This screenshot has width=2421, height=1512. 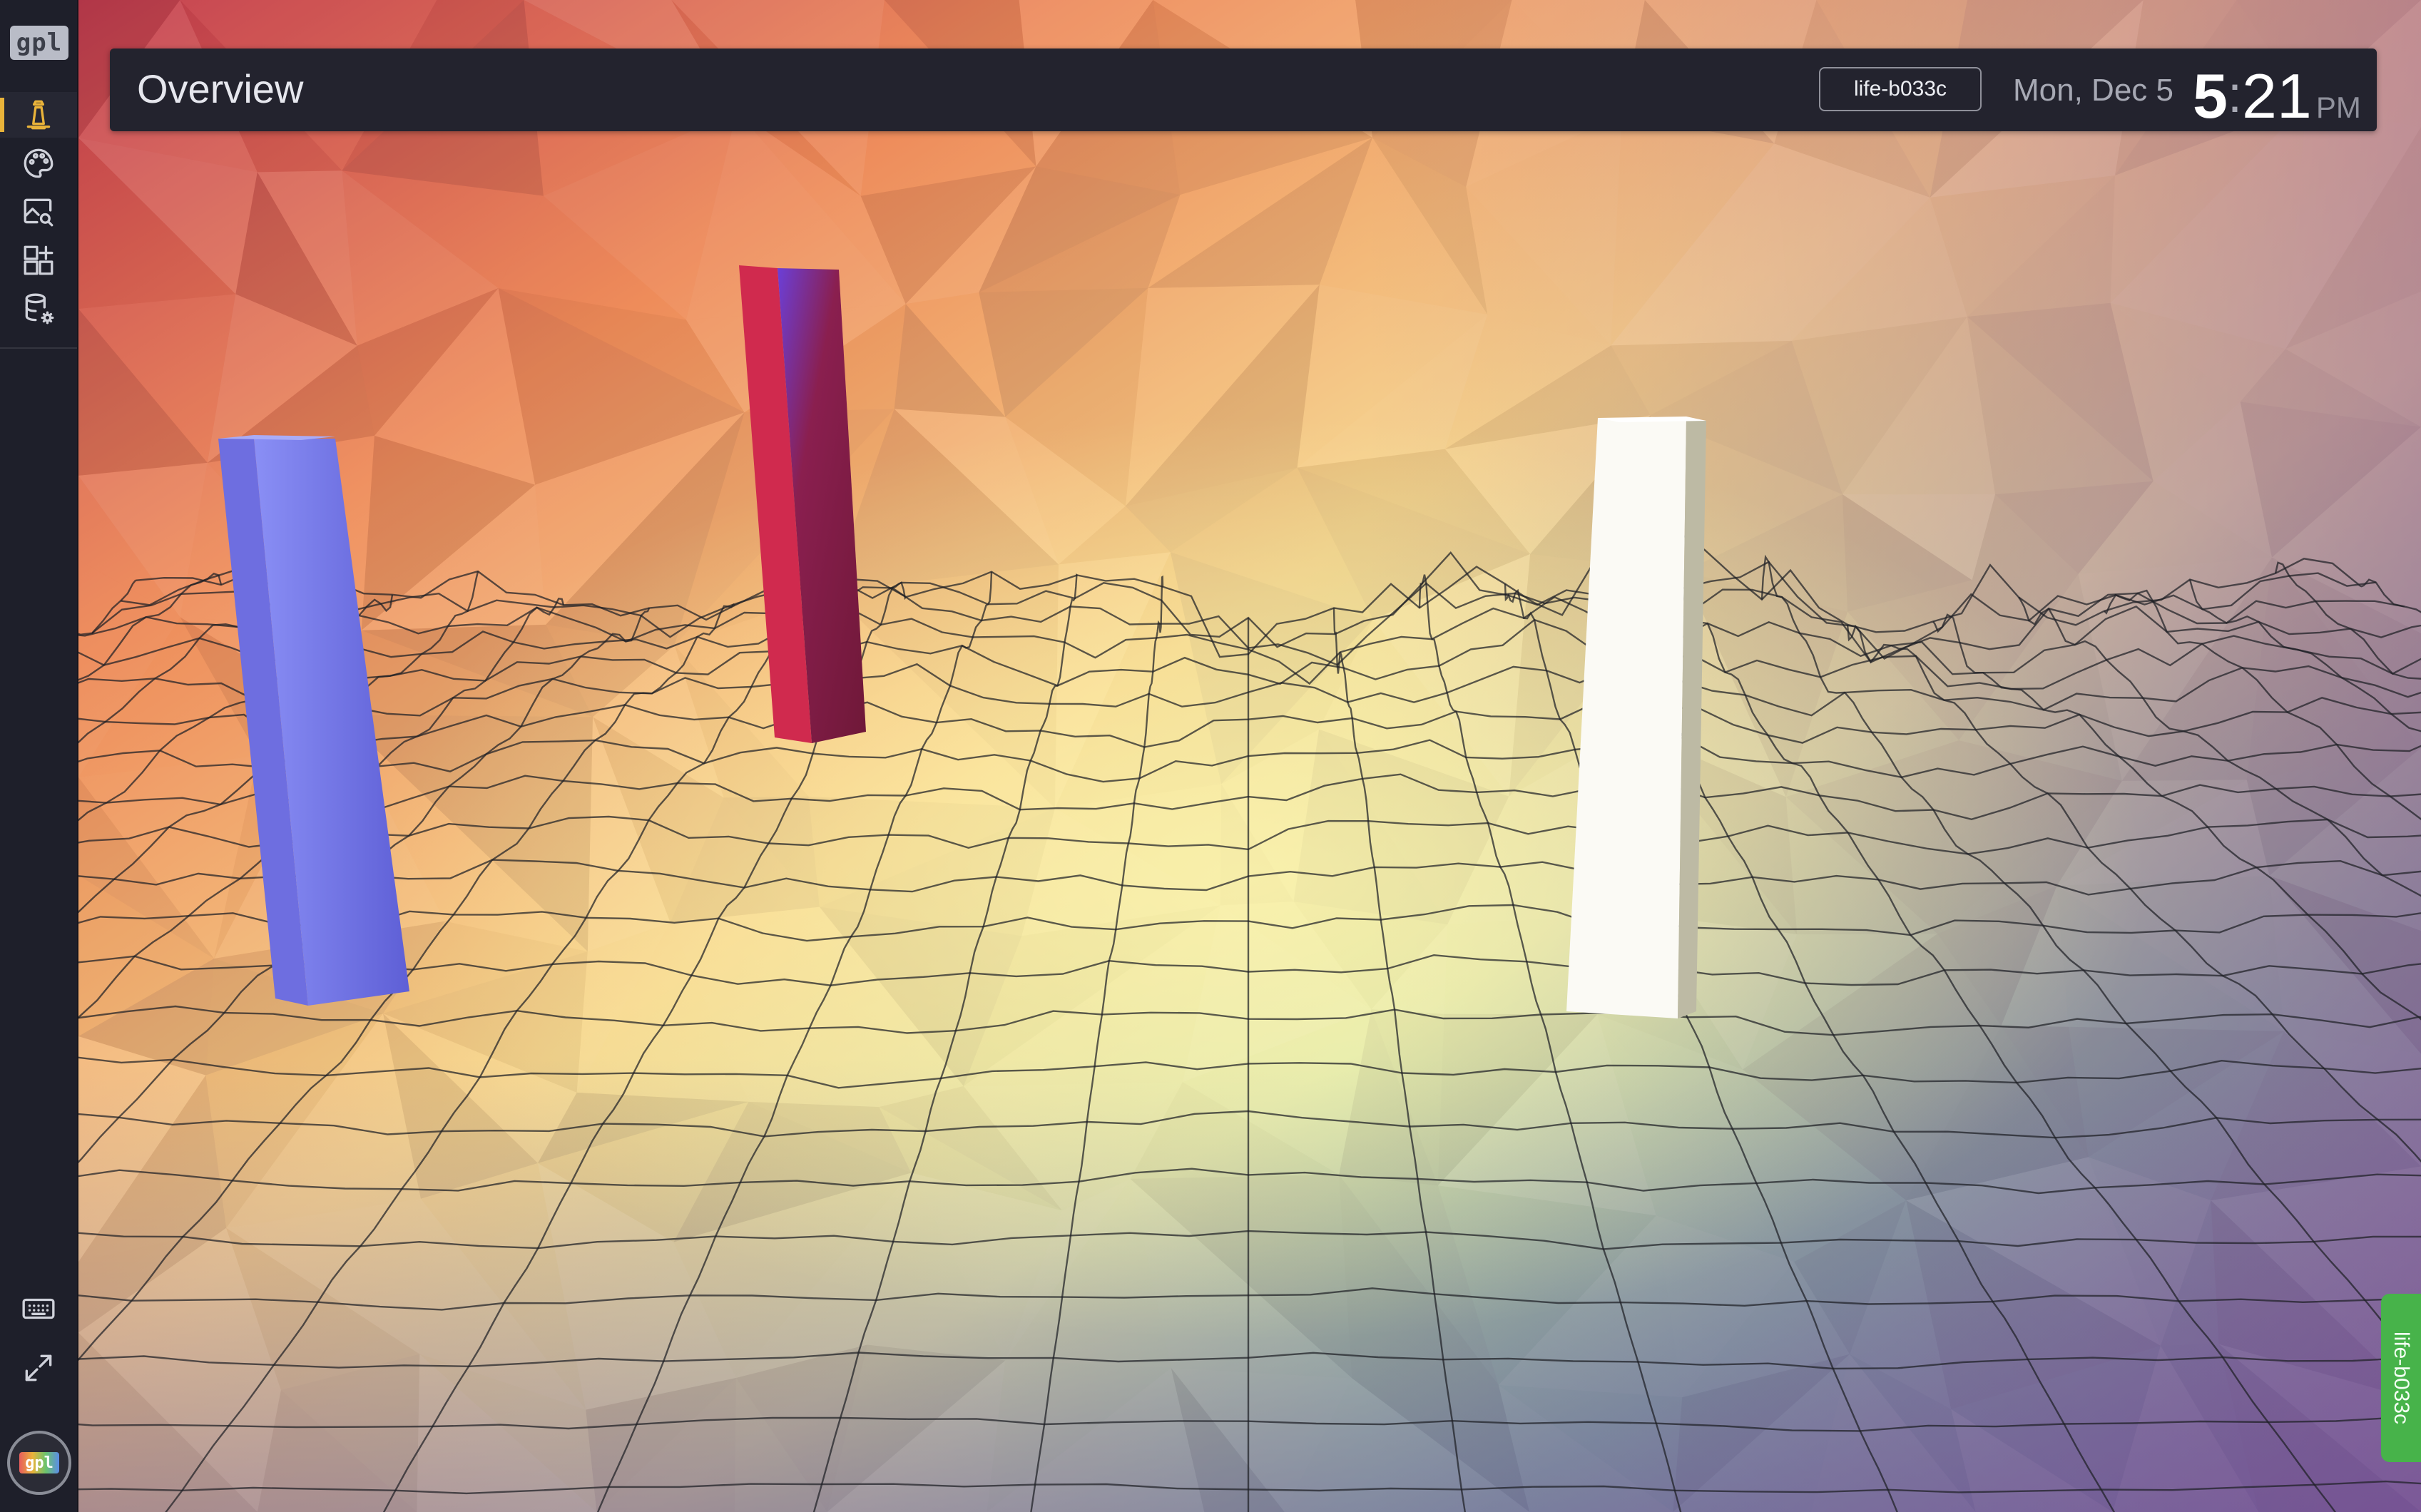 I want to click on keyboard-icon, so click(x=38, y=1308).